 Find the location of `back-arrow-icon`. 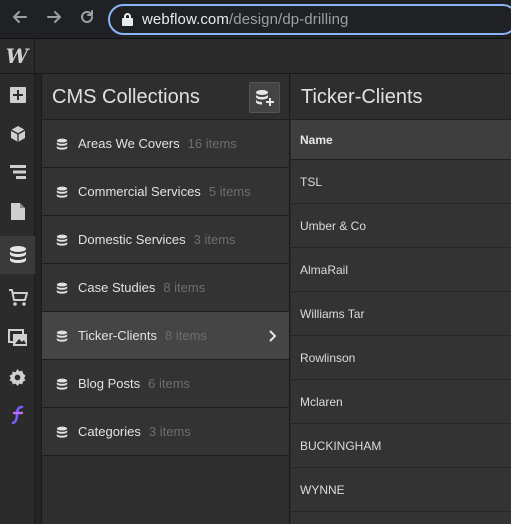

back-arrow-icon is located at coordinates (20, 20).